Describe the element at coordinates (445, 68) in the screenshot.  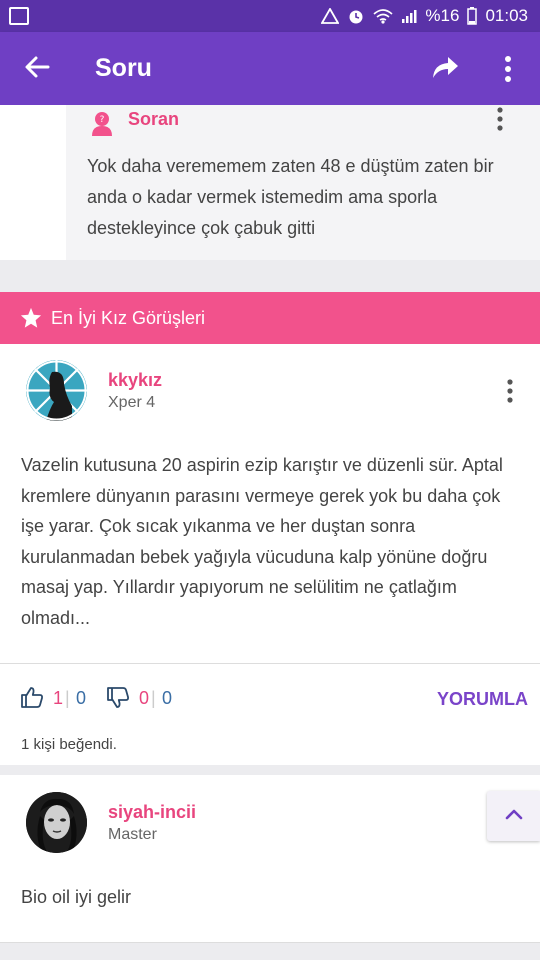
I see `share-icon` at that location.